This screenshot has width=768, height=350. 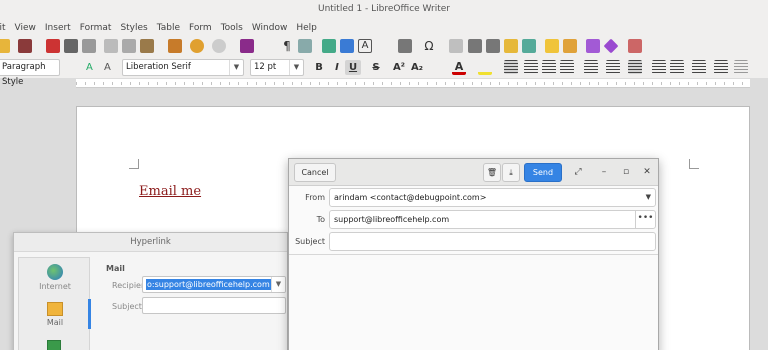 What do you see at coordinates (315, 172) in the screenshot?
I see `cancel-button: Cancel` at bounding box center [315, 172].